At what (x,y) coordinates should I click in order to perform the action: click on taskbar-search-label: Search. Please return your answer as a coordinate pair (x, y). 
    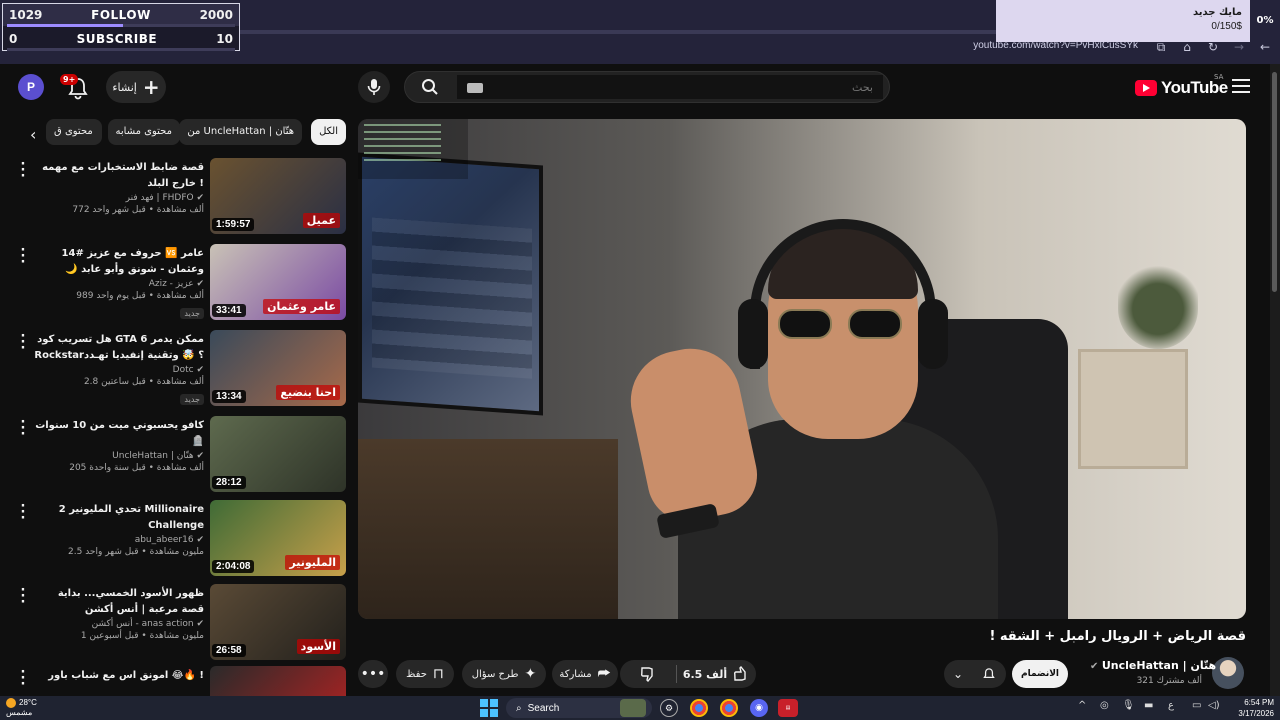
    Looking at the image, I should click on (543, 708).